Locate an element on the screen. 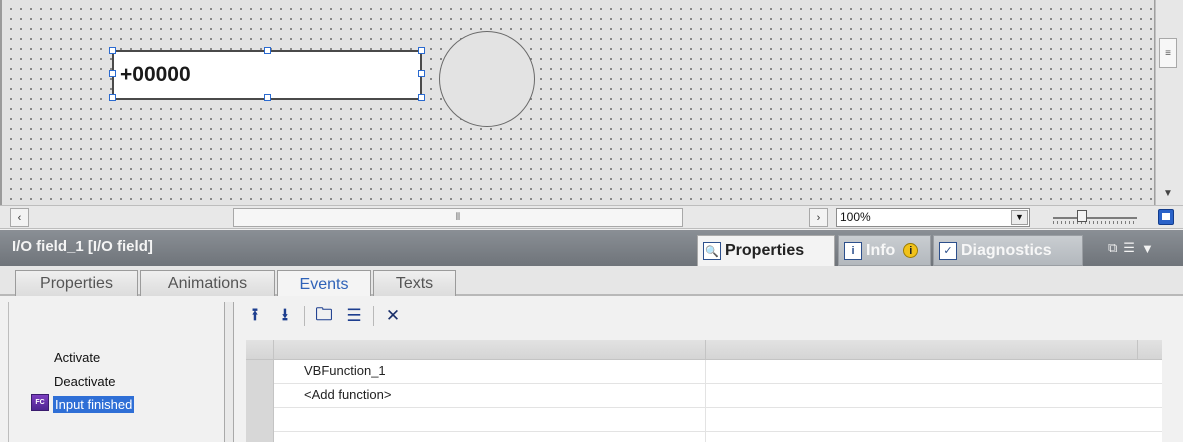 The height and width of the screenshot is (442, 1183). io-field-object: +00000 is located at coordinates (267, 74).